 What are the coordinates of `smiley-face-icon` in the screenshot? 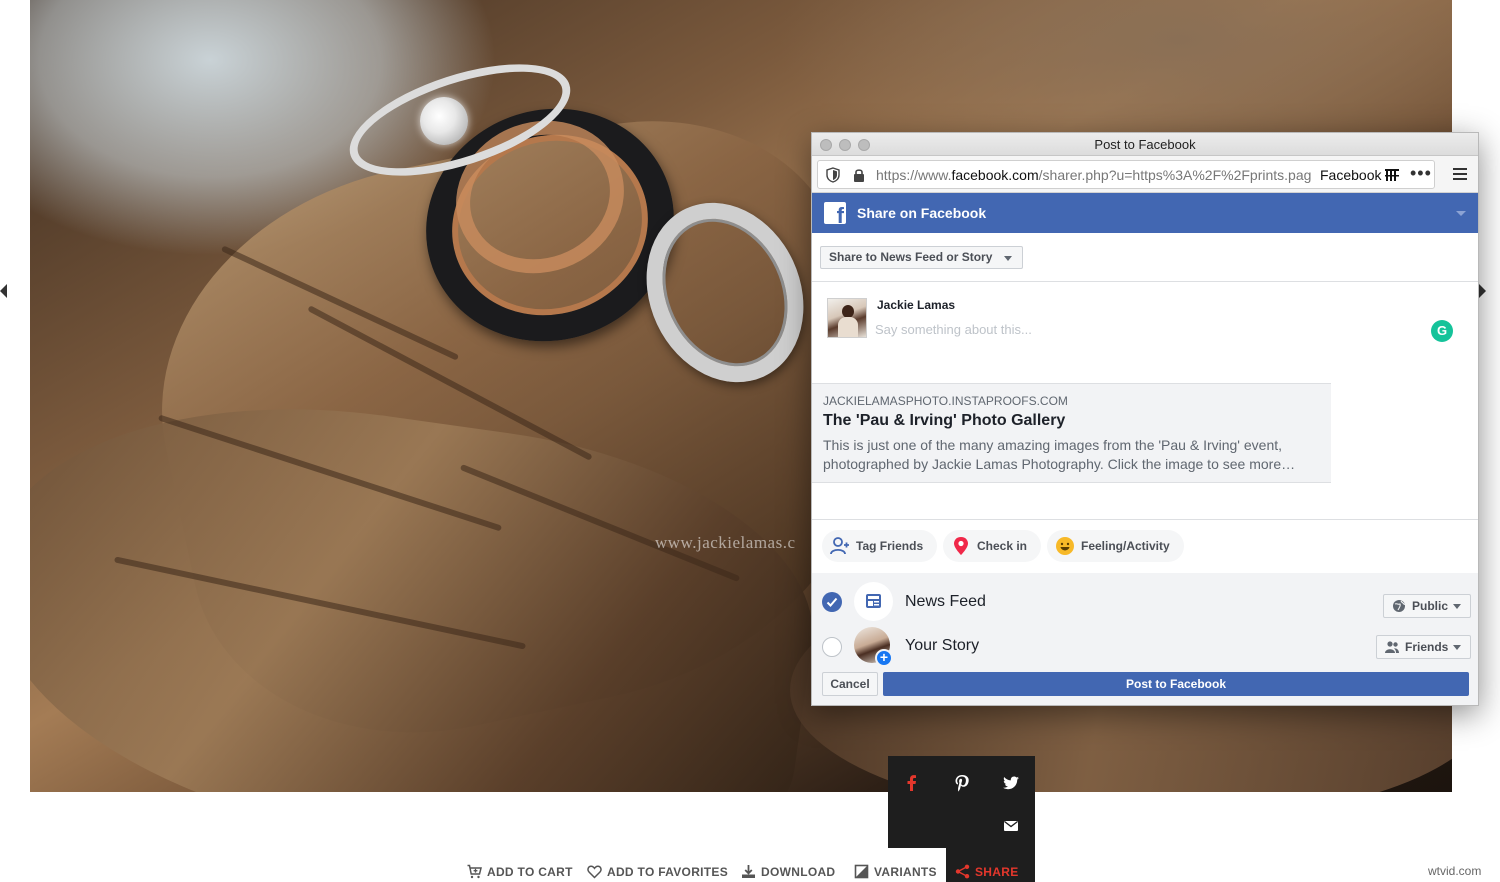 It's located at (1065, 546).